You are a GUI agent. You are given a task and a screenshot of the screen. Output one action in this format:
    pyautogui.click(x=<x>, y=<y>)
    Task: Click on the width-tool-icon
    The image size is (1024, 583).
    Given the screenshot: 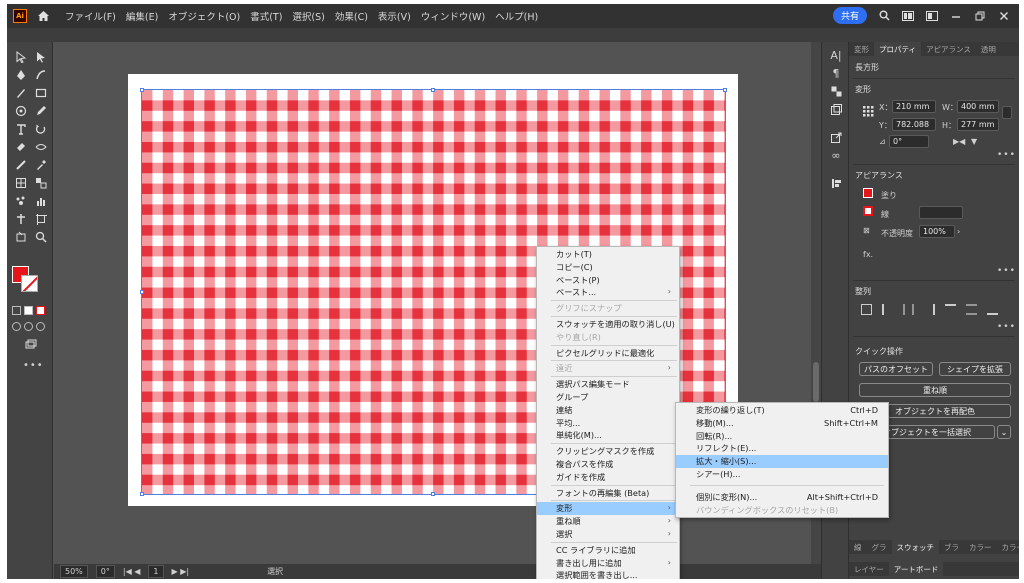 What is the action you would take?
    pyautogui.click(x=40, y=147)
    